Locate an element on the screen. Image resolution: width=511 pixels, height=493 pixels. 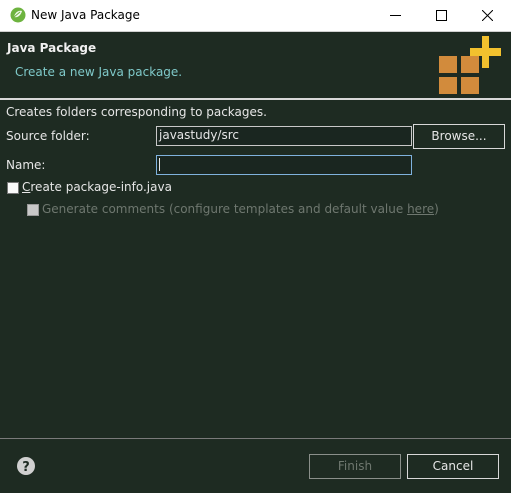
cancel-button: Cancel is located at coordinates (453, 466).